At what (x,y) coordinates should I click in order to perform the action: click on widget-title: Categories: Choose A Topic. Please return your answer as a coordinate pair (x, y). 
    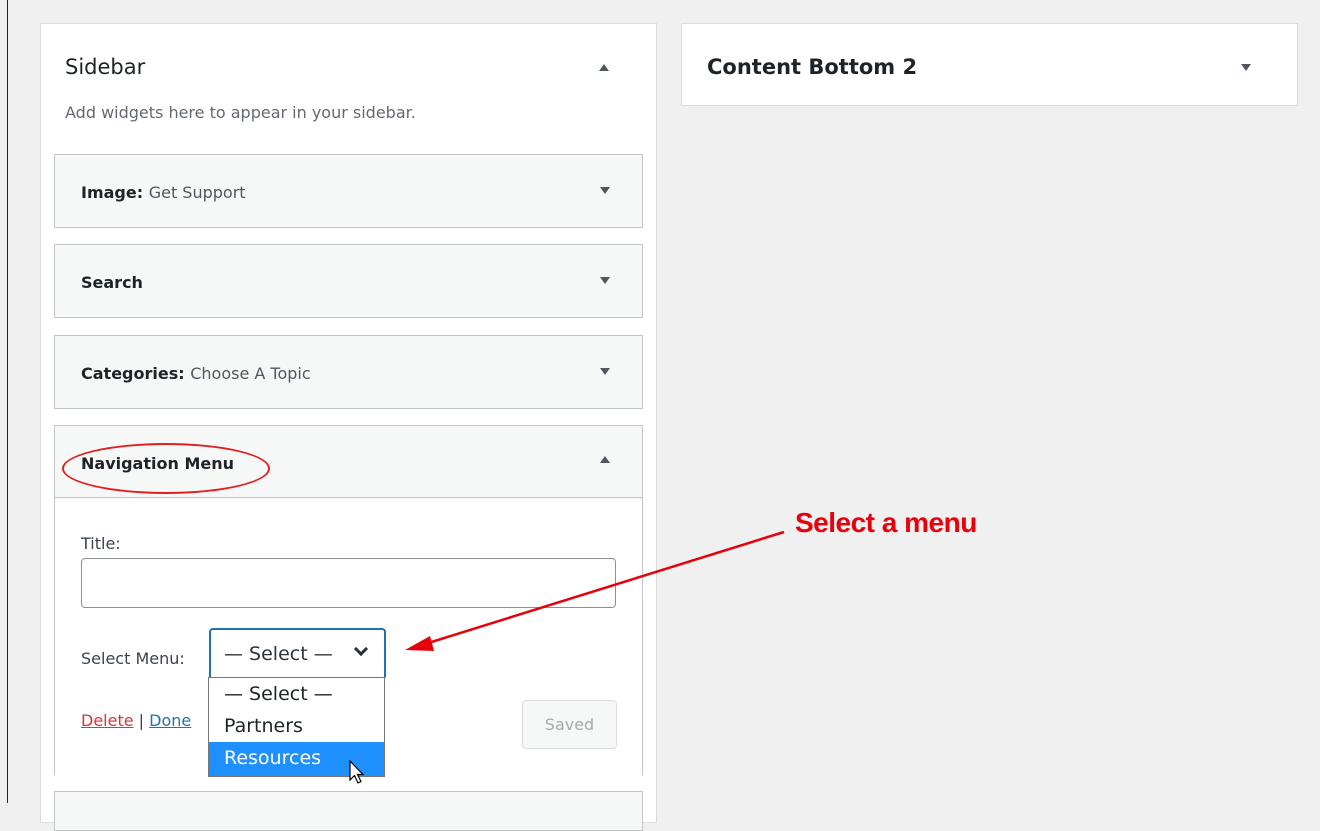
    Looking at the image, I should click on (196, 373).